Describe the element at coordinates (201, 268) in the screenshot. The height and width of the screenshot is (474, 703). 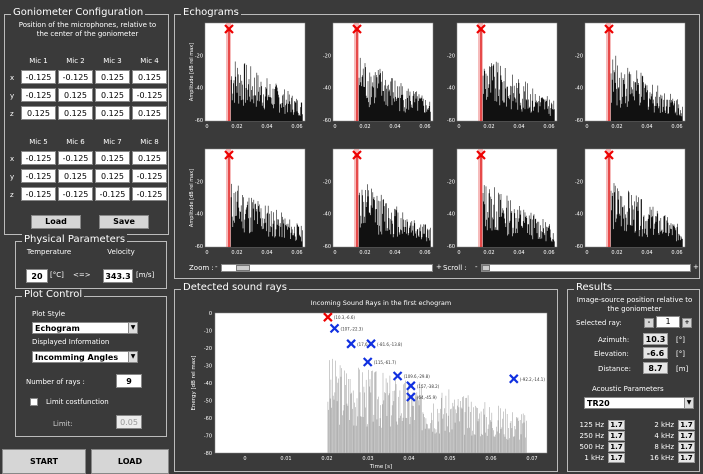
I see `zoom-label: Zoom :` at that location.